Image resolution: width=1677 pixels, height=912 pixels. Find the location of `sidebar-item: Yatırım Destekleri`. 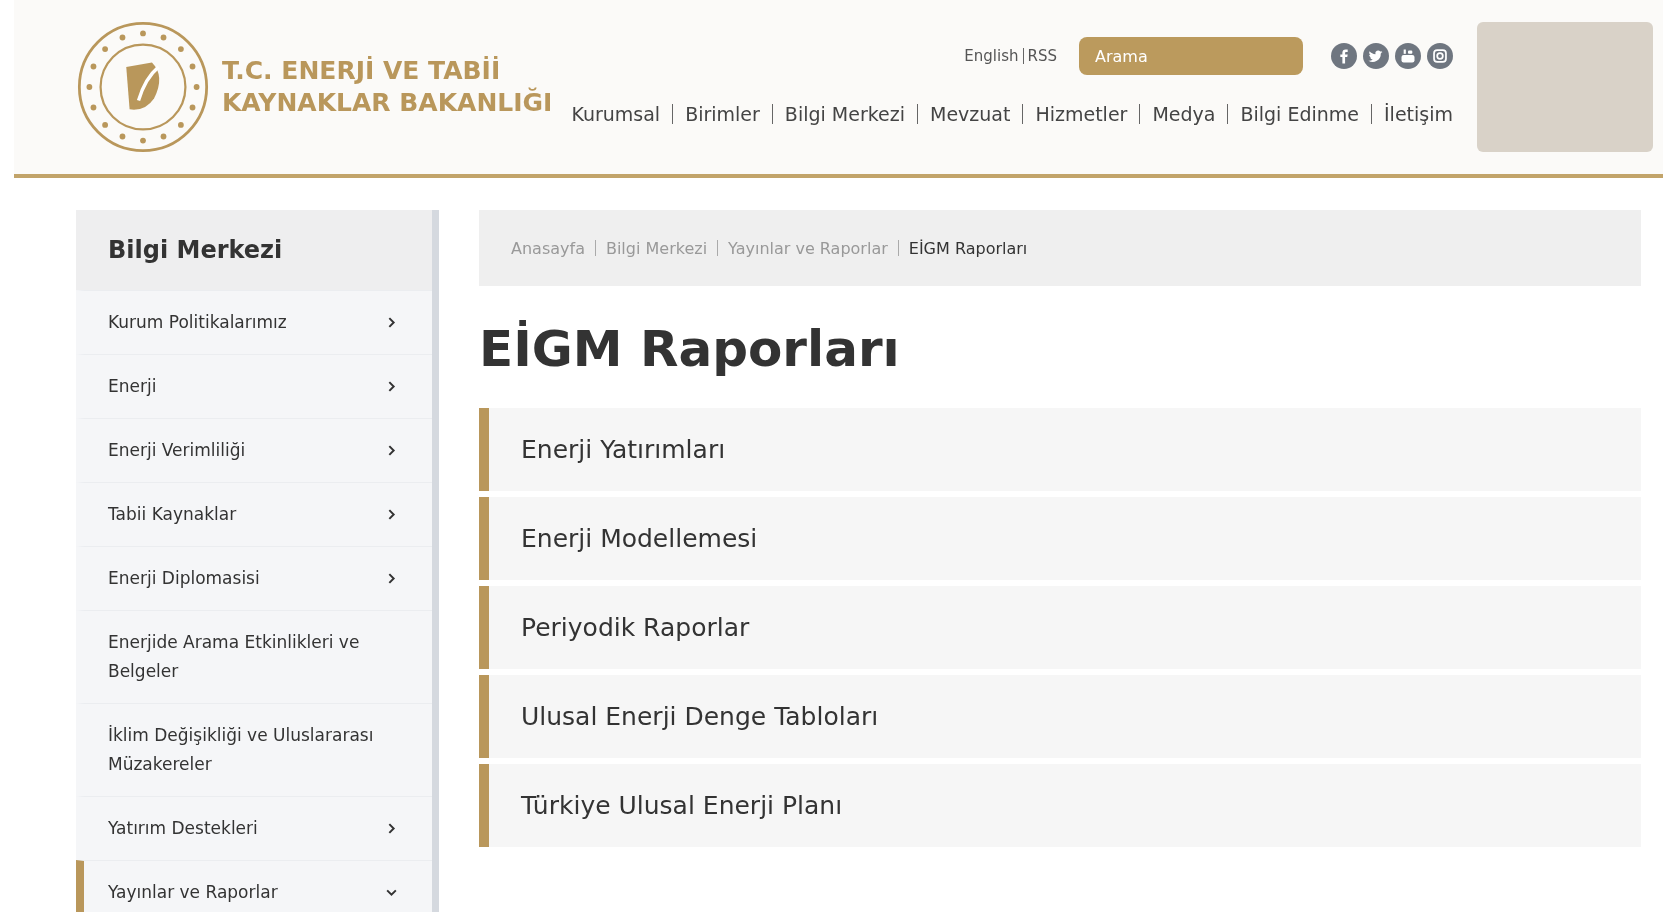

sidebar-item: Yatırım Destekleri is located at coordinates (254, 828).